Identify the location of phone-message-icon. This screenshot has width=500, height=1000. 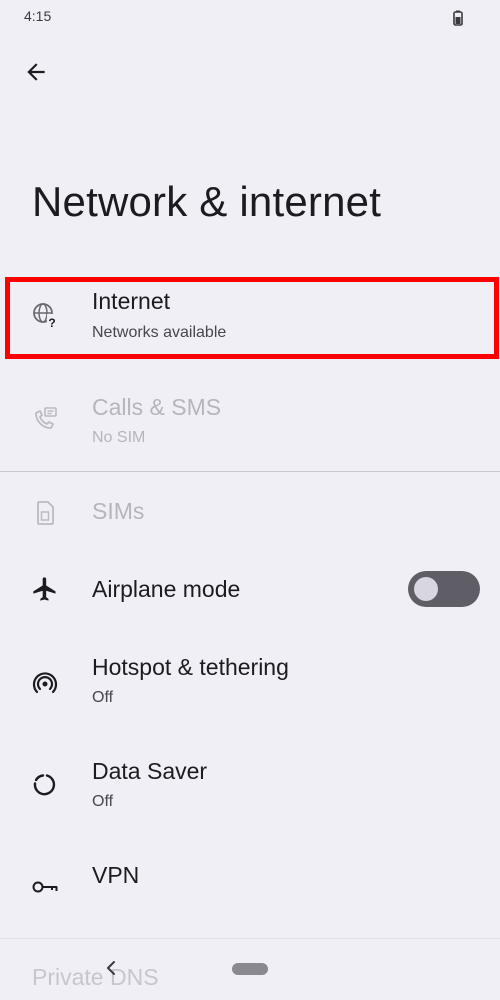
(45, 419).